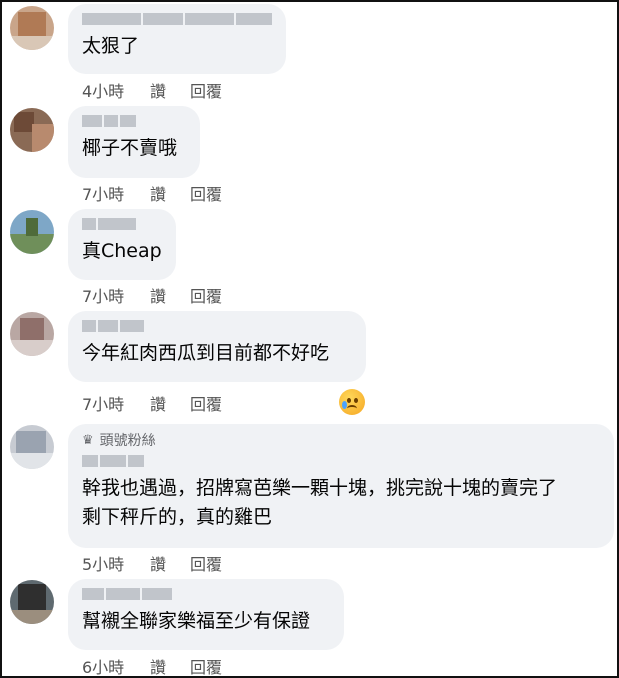 The height and width of the screenshot is (678, 619). What do you see at coordinates (320, 502) in the screenshot?
I see `comment-text: 幹我也遇過，招牌寫芭樂一顆十塊，挑完說十塊的賣完了 剩下秤斤的，真的雞巴` at bounding box center [320, 502].